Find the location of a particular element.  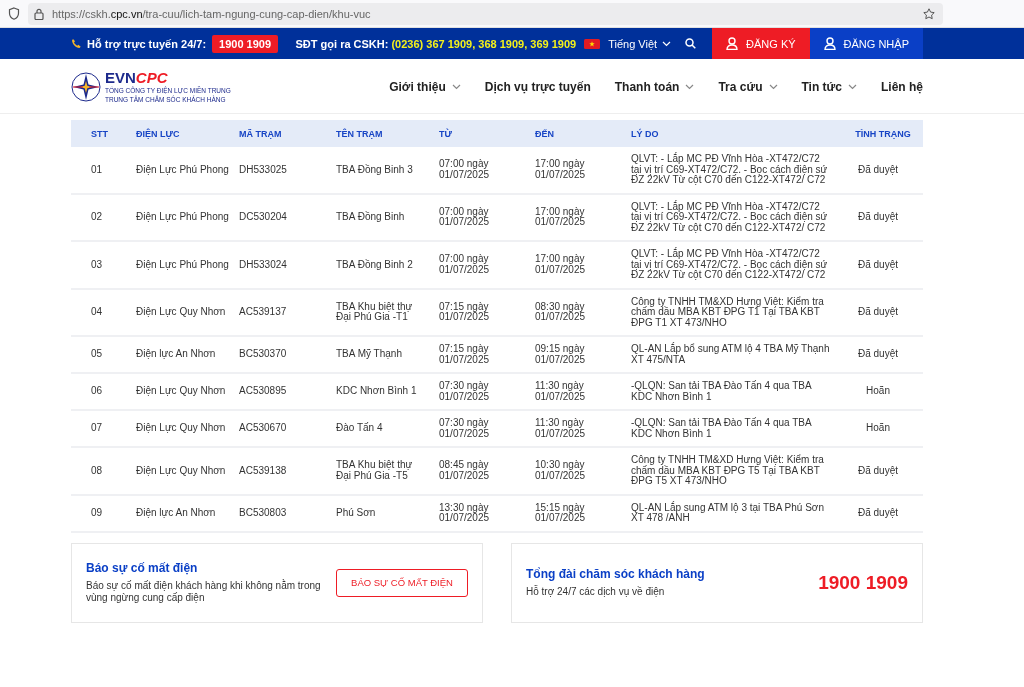

cskh-phones: (0236) 367 1909, 368 1909, 369 1909 is located at coordinates (484, 43).